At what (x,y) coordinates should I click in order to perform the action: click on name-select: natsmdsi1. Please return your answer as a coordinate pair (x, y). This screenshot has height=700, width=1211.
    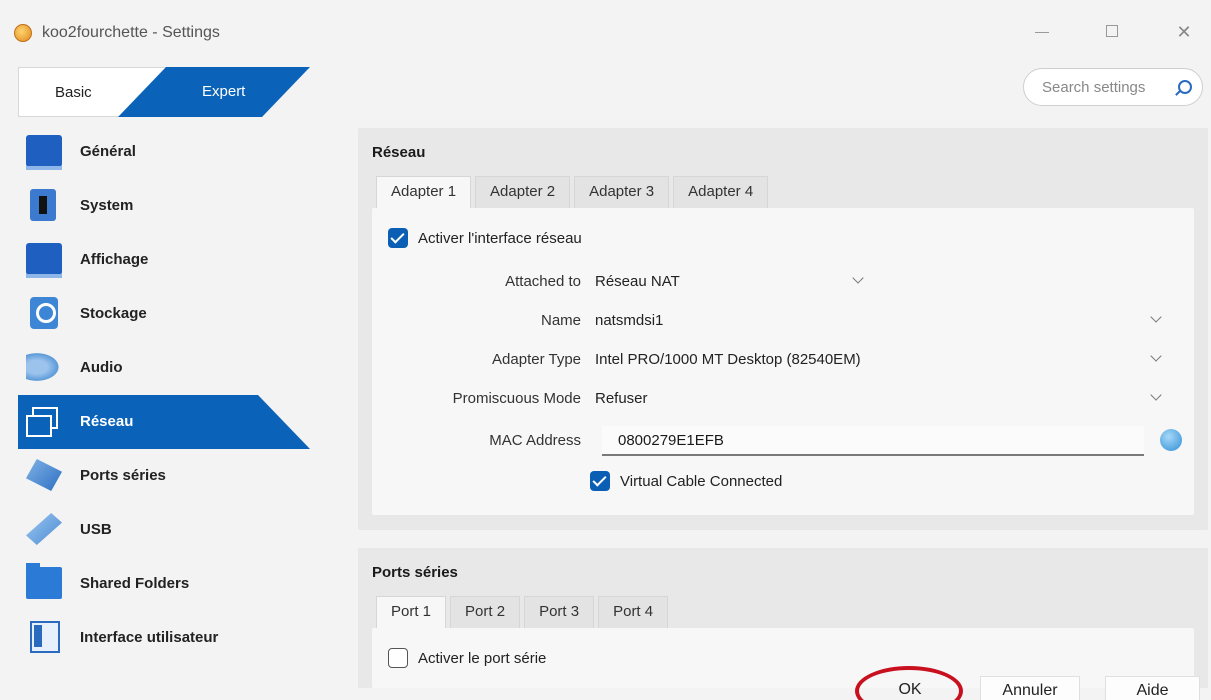
    Looking at the image, I should click on (629, 320).